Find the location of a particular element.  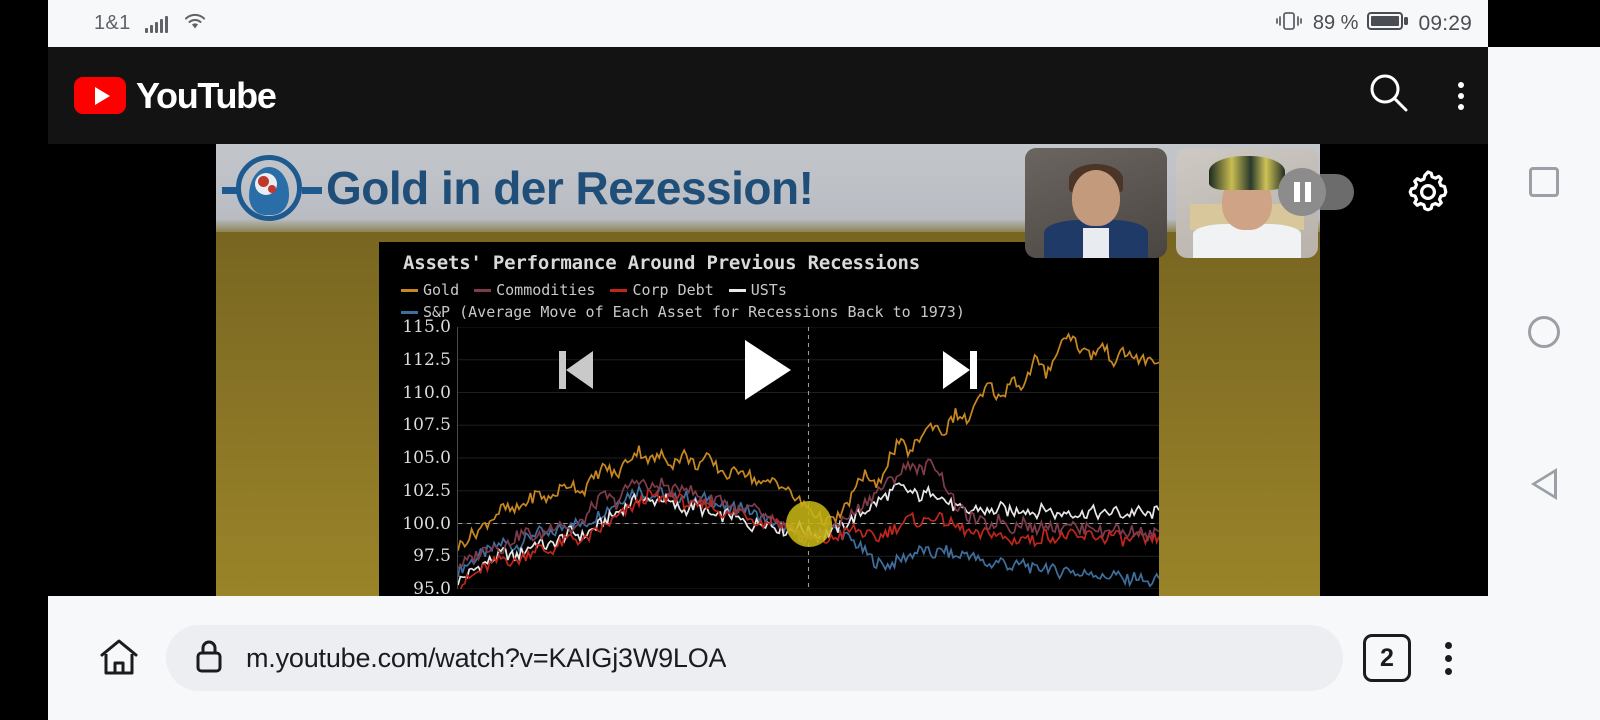

youtube-header: YouTube is located at coordinates (768, 95).